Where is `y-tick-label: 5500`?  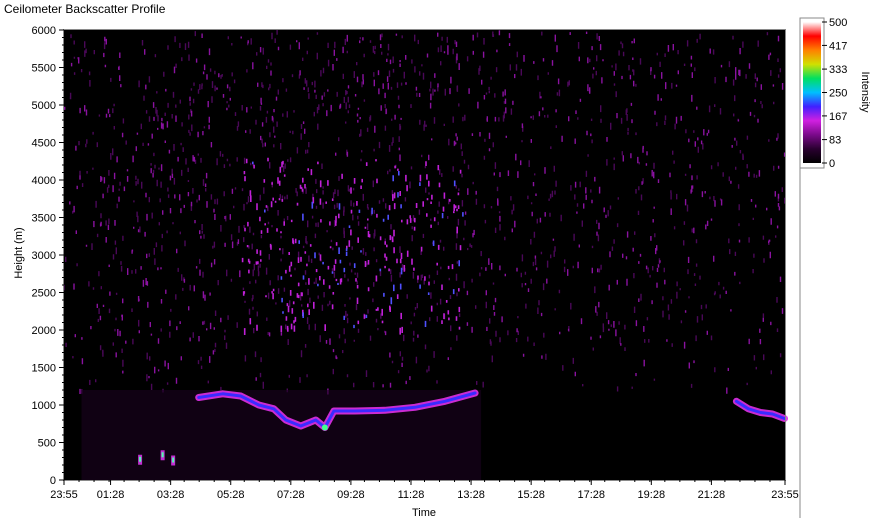
y-tick-label: 5500 is located at coordinates (44, 69).